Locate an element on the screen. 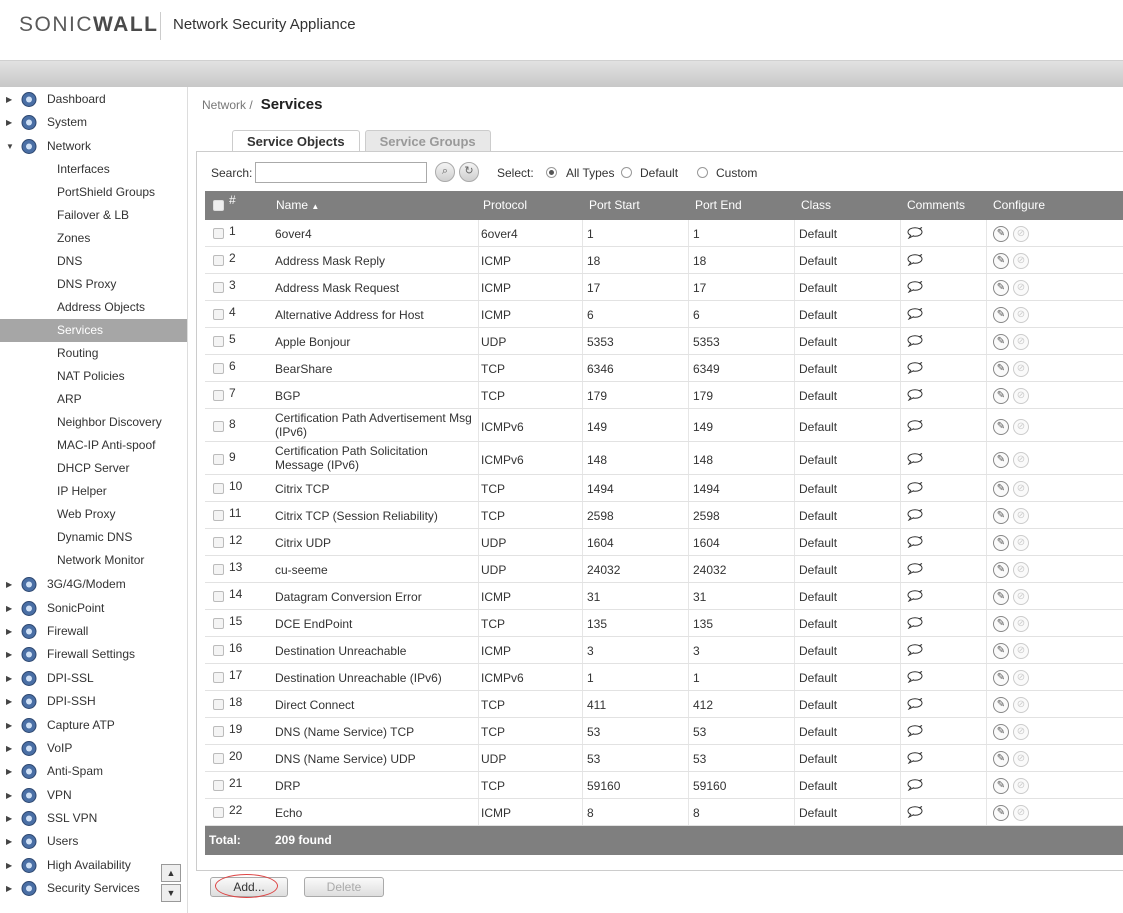 This screenshot has height=913, width=1123. scroll-up-icon: ▲ is located at coordinates (171, 873).